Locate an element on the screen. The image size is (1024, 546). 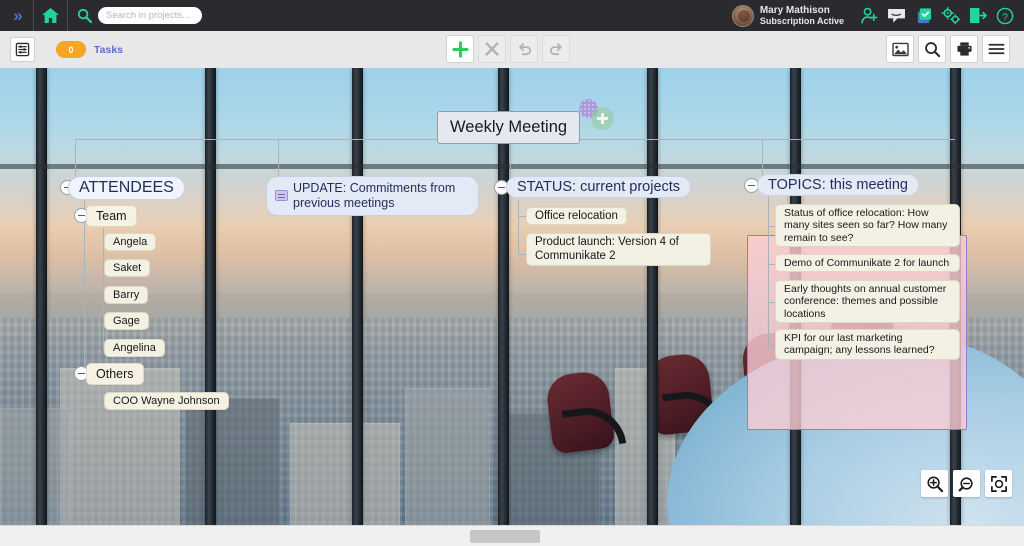
help-button: ? is located at coordinates (1004, 15).